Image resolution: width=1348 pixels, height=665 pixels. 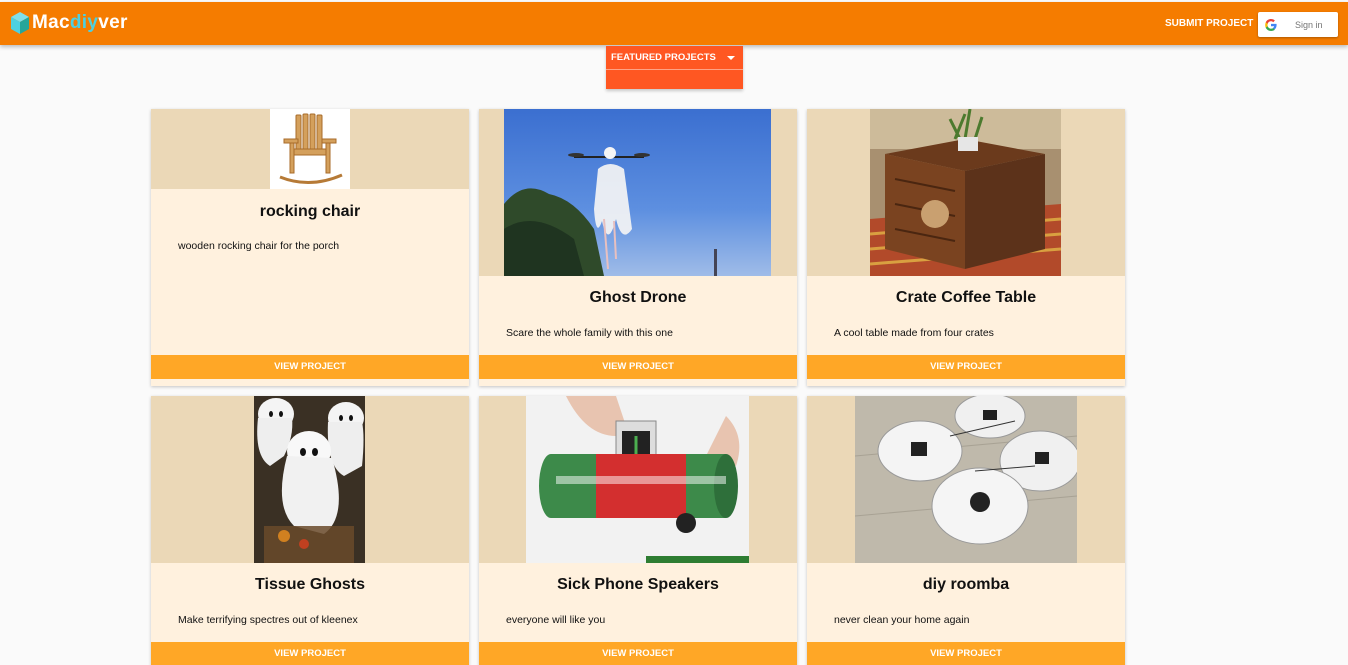 I want to click on project-image-crate-coffee-table, so click(x=965, y=192).